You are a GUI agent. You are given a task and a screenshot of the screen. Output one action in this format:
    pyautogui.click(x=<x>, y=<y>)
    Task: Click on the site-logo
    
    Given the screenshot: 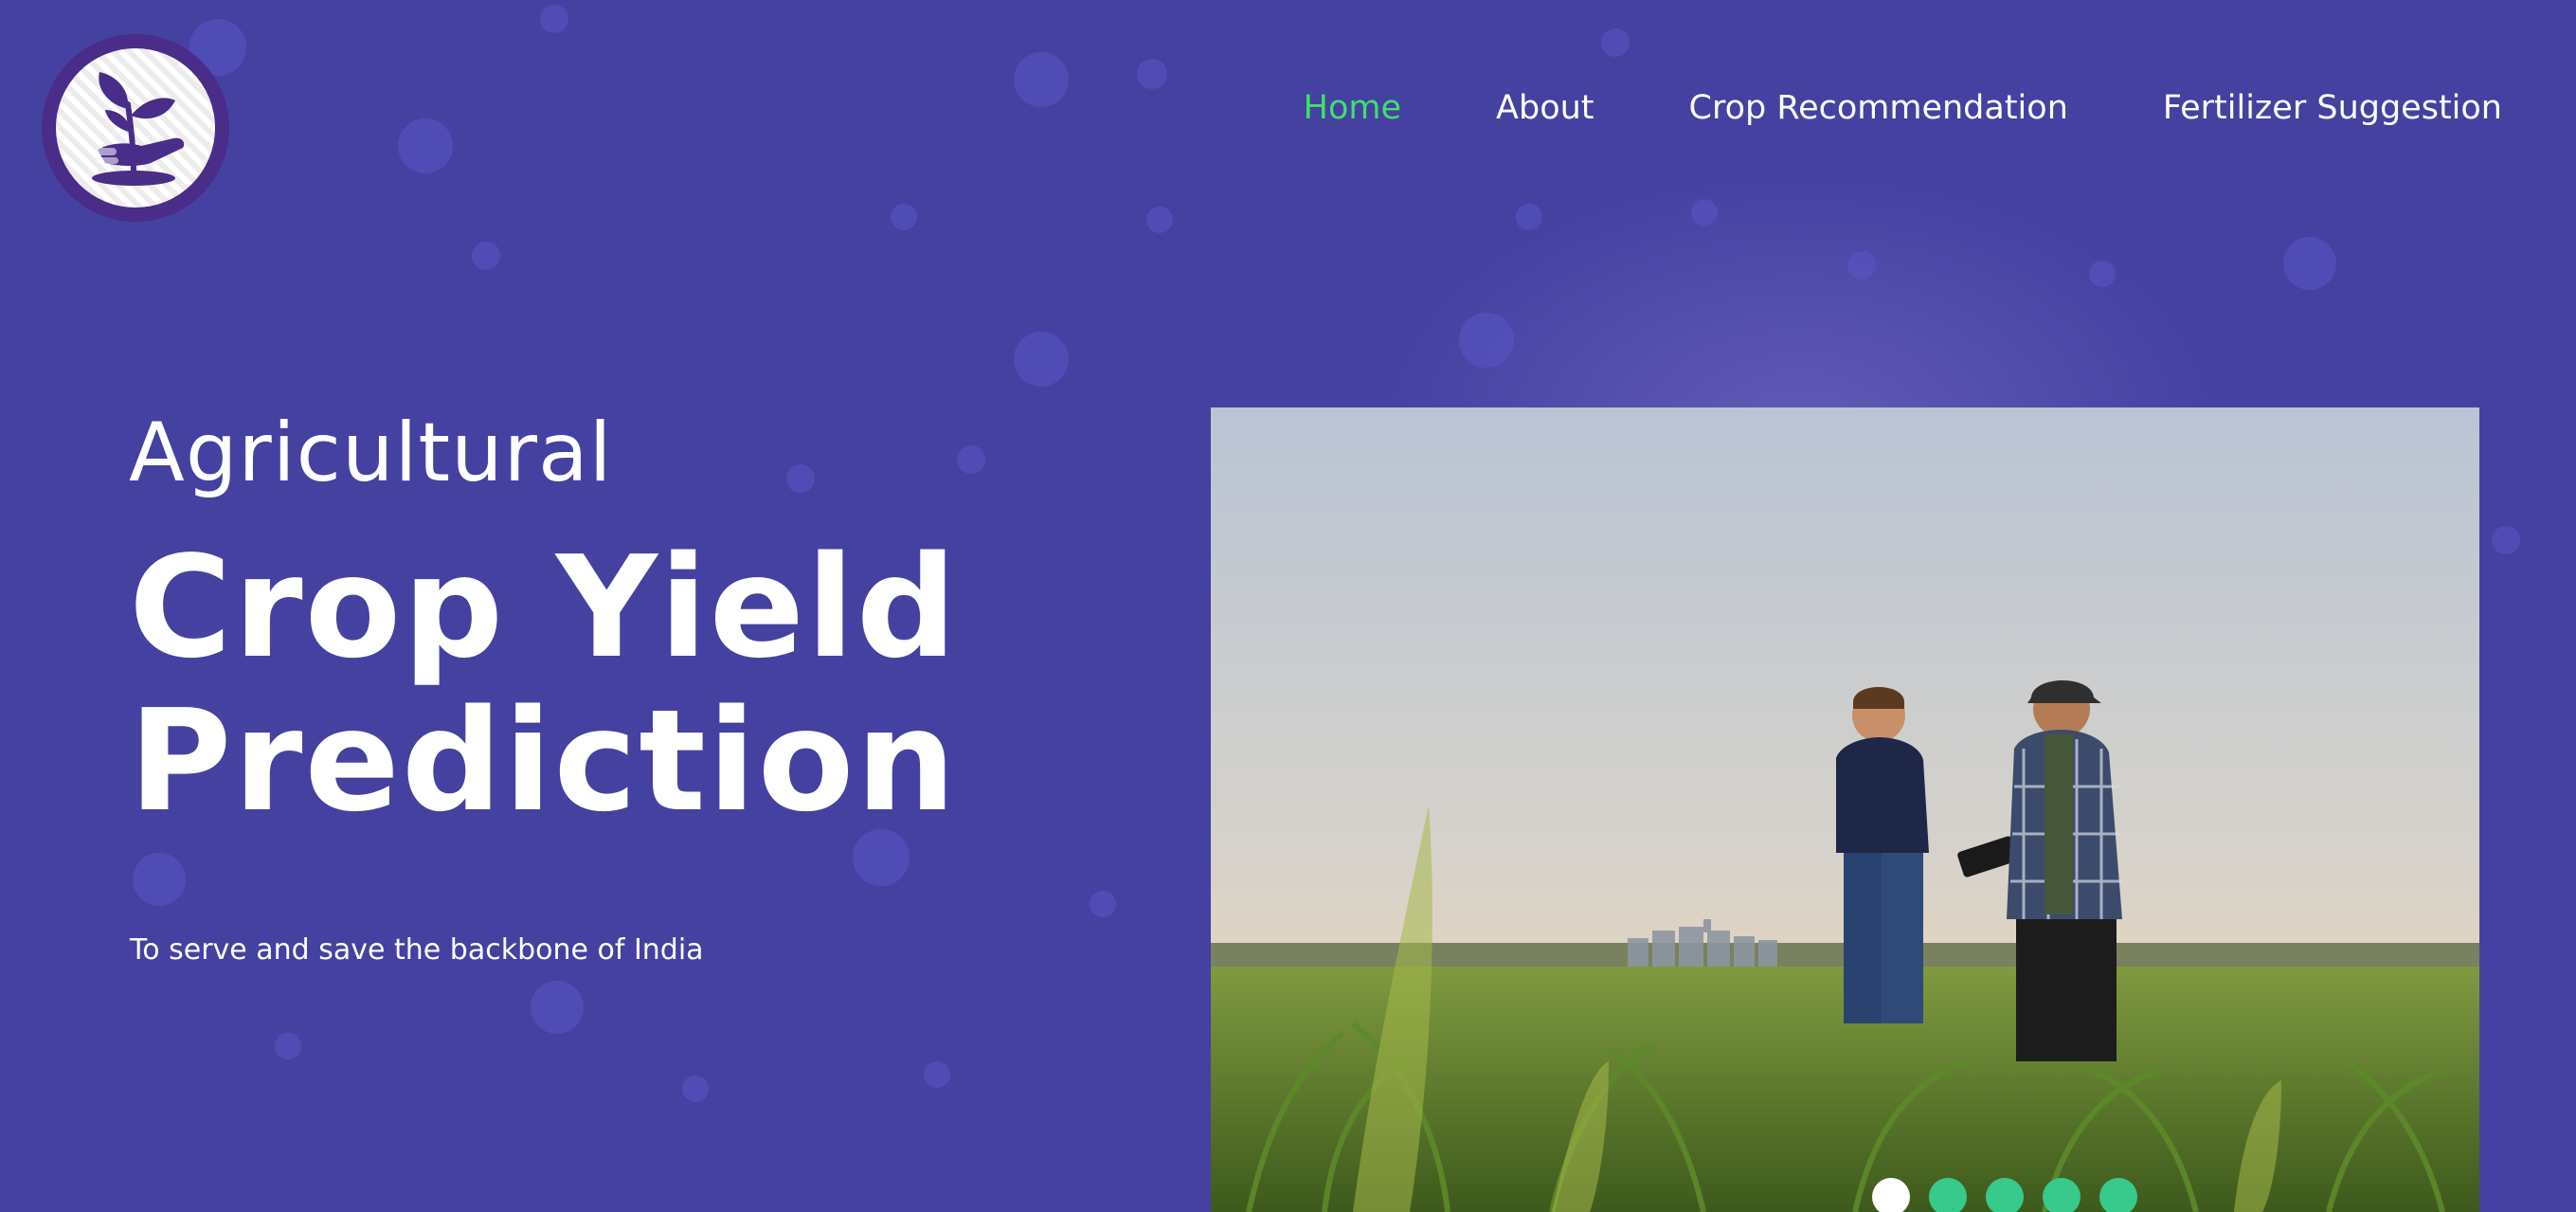 What is the action you would take?
    pyautogui.click(x=135, y=128)
    